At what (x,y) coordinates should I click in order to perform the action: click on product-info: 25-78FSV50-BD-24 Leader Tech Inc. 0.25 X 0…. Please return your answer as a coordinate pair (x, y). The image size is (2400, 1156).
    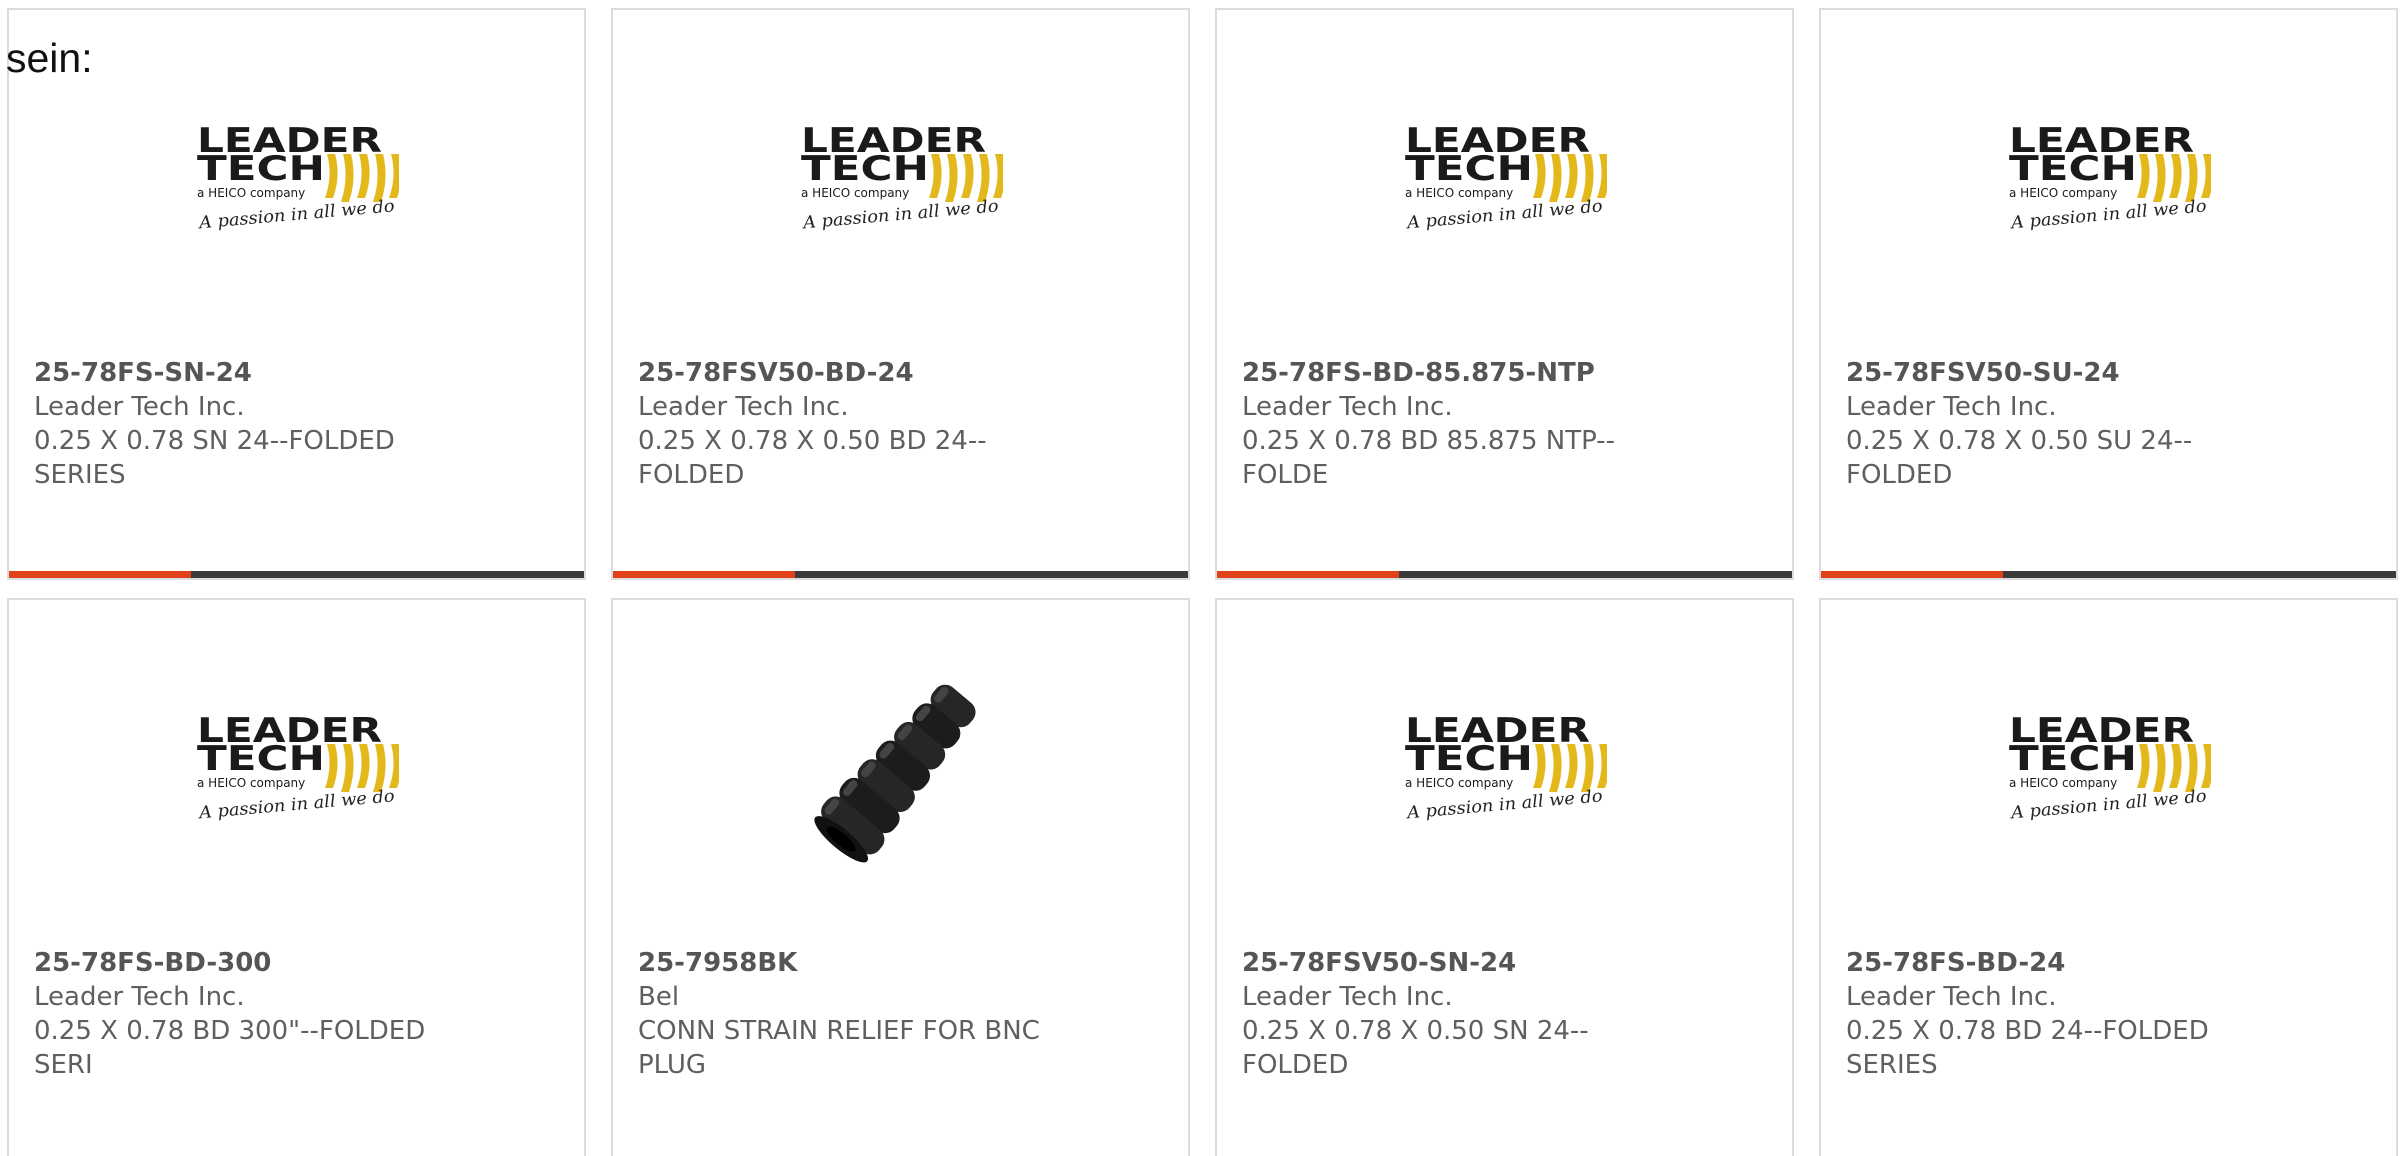
    Looking at the image, I should click on (848, 424).